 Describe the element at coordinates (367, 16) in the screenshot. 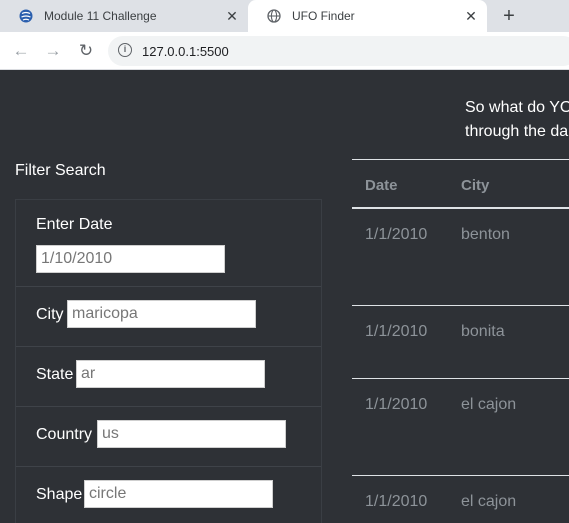

I see `tab-ufo-finder: UFO Finder ✕` at that location.